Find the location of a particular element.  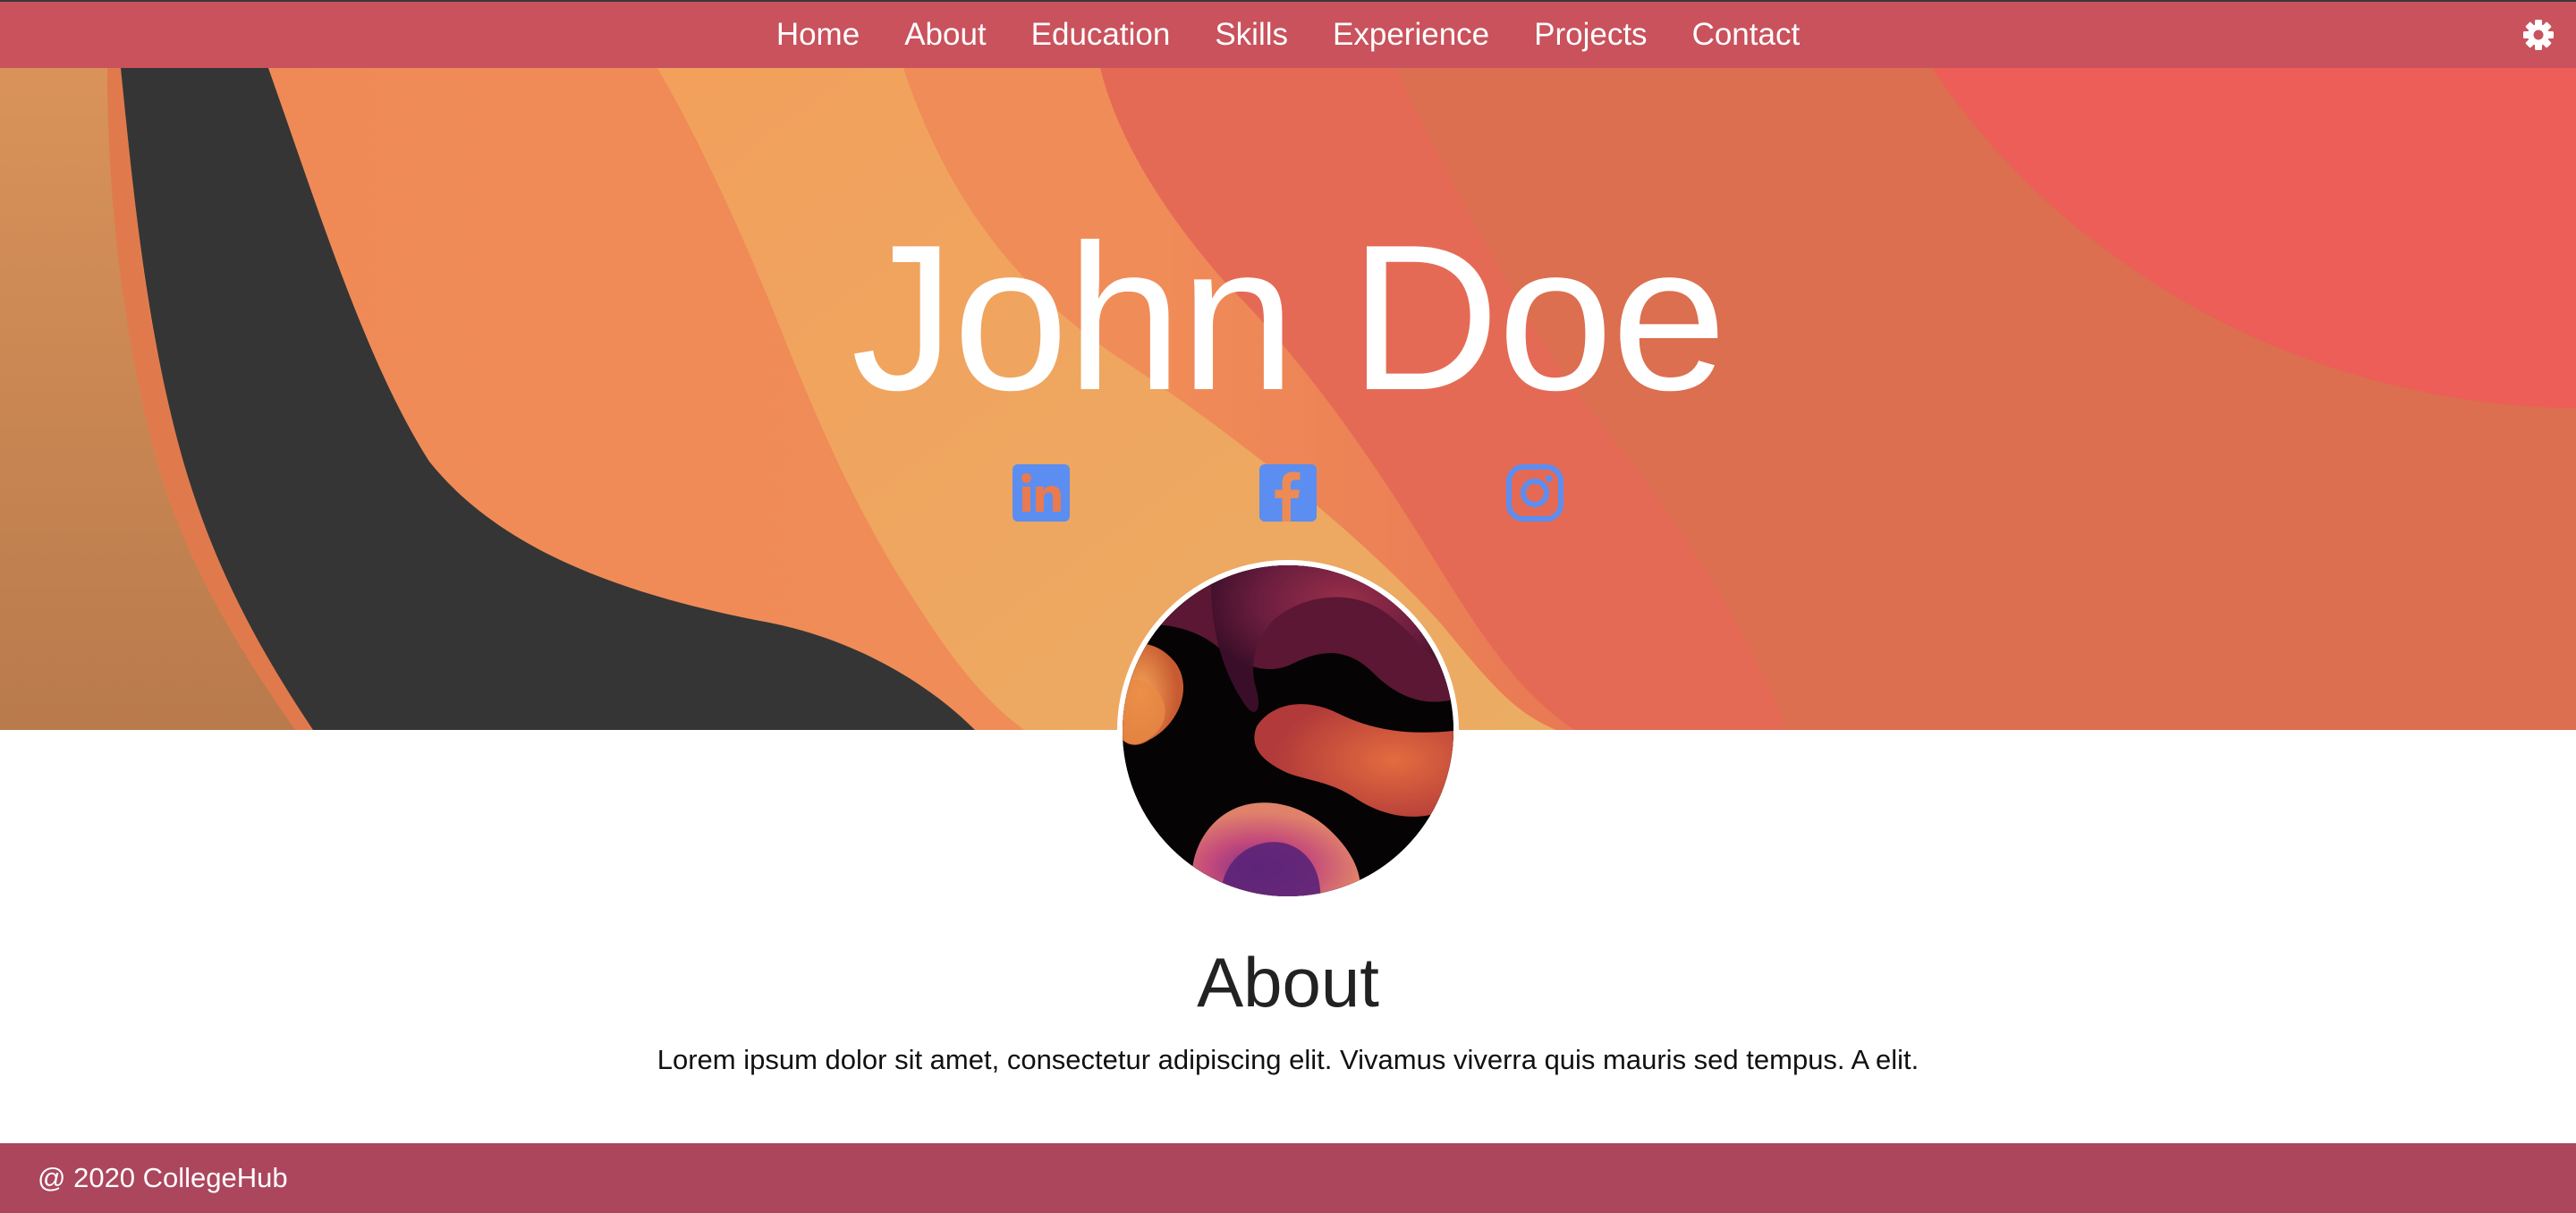

avatar is located at coordinates (1288, 731).